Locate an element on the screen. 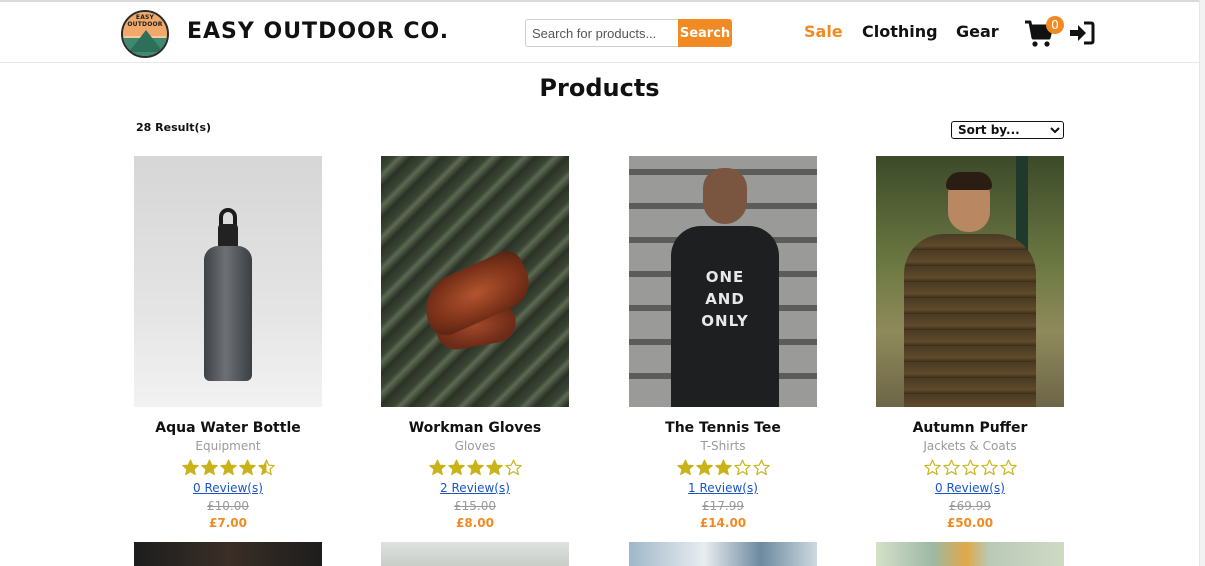 The image size is (1205, 566). original-price: £15.00 is located at coordinates (475, 506).